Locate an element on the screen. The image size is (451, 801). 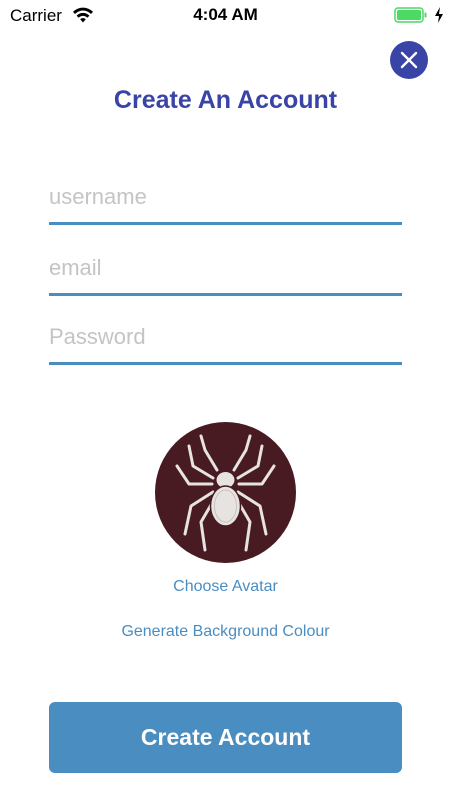
password-field-container is located at coordinates (225, 340).